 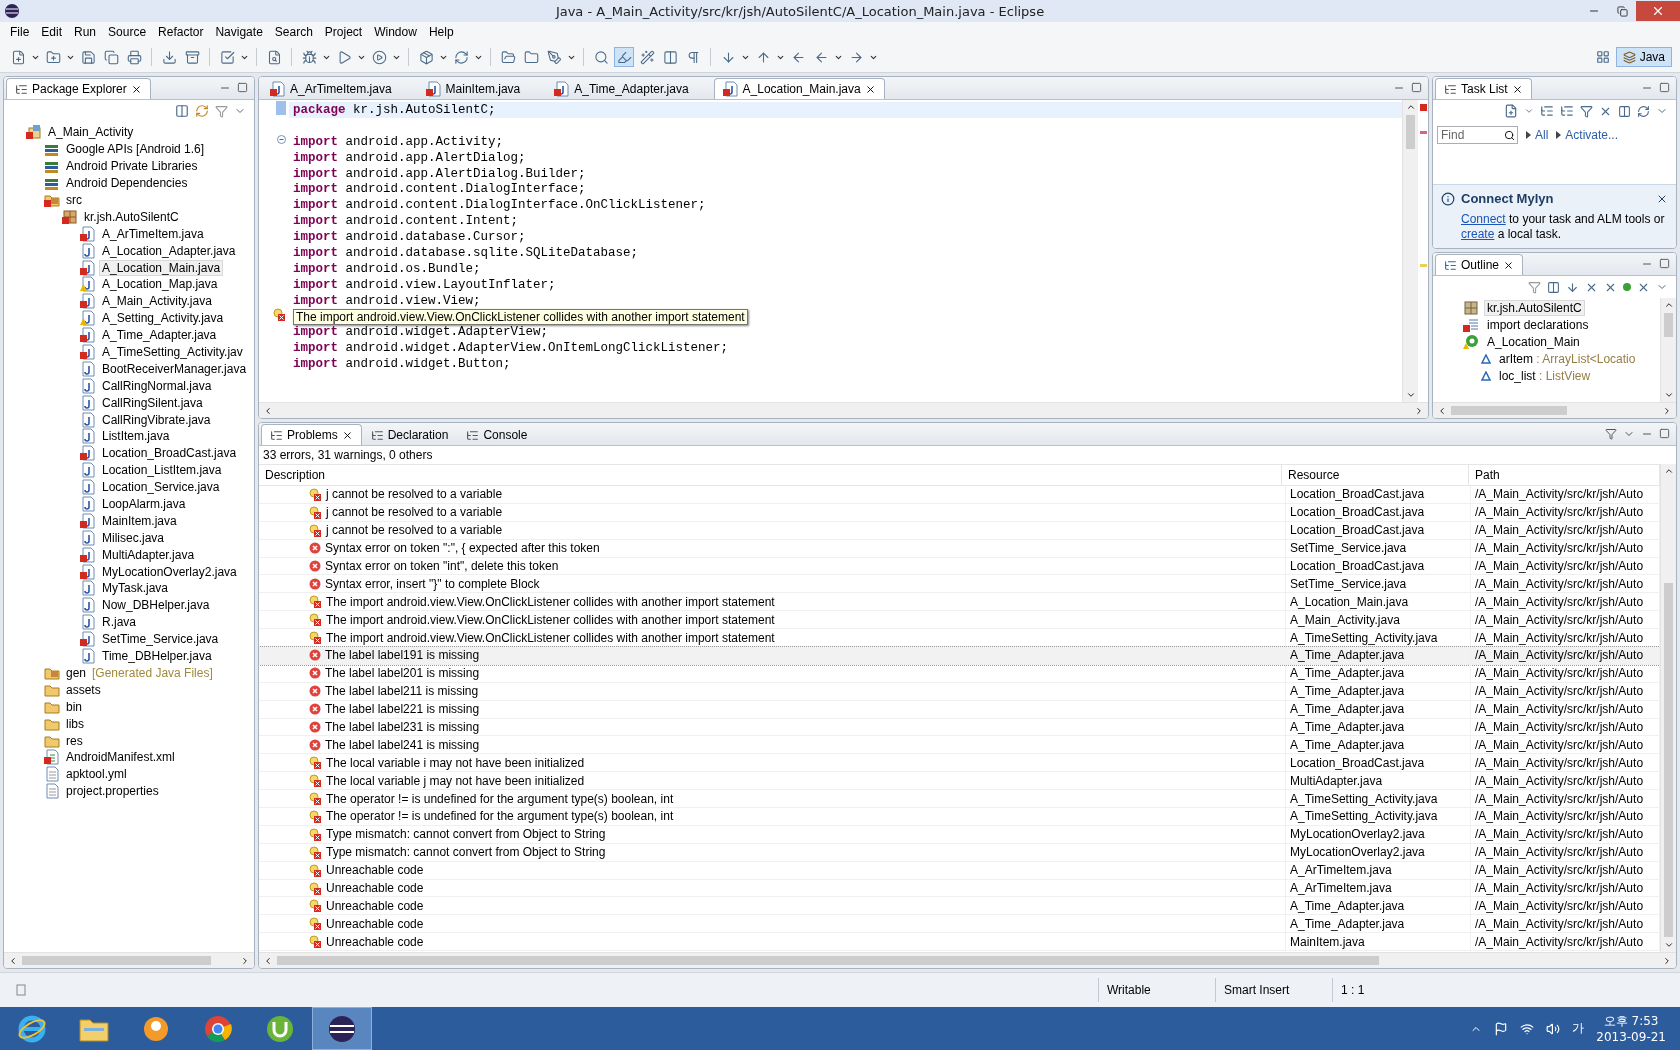 I want to click on tree-item: gen, so click(x=76, y=672).